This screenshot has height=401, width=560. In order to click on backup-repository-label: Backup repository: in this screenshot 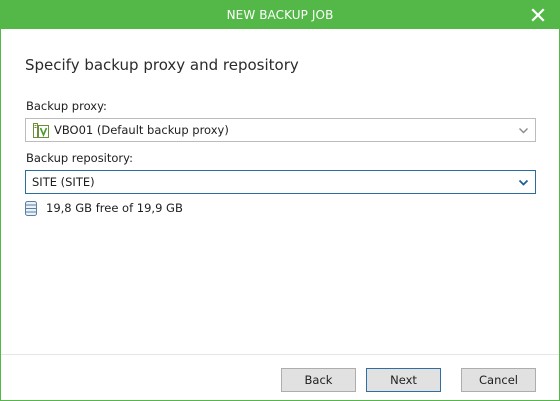, I will do `click(79, 158)`.